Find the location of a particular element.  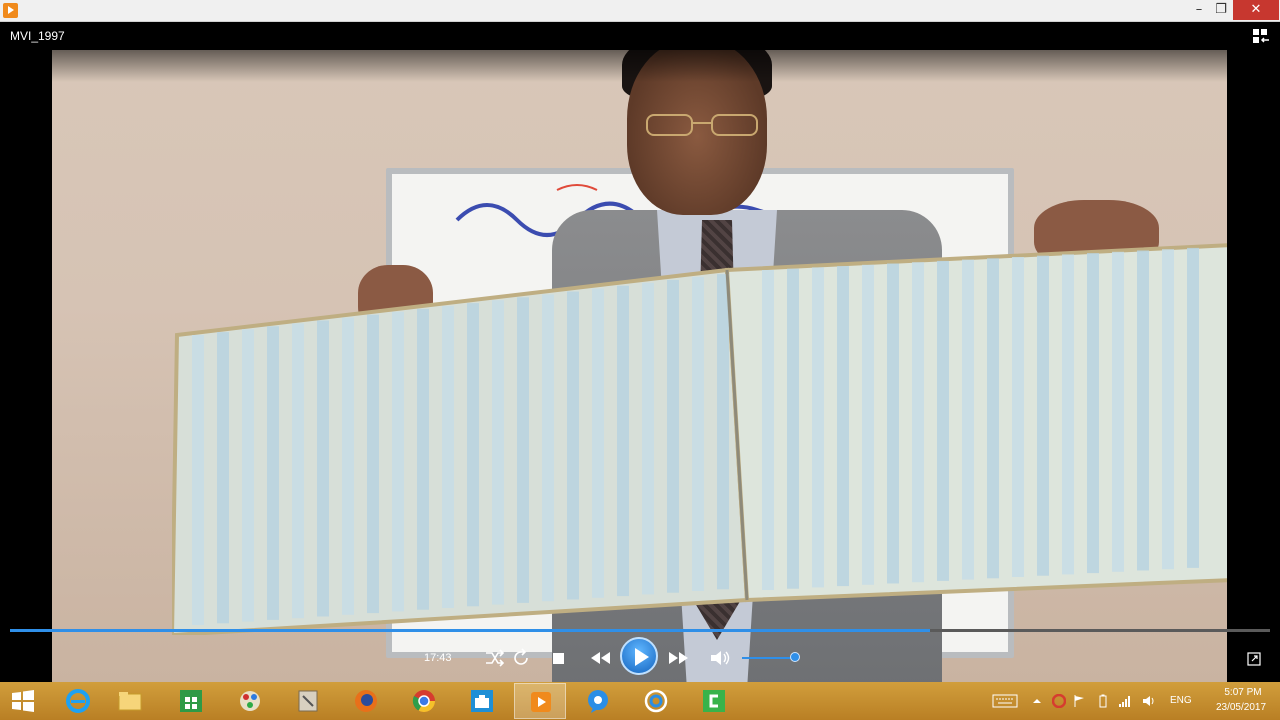

video-top-fade is located at coordinates (640, 52).